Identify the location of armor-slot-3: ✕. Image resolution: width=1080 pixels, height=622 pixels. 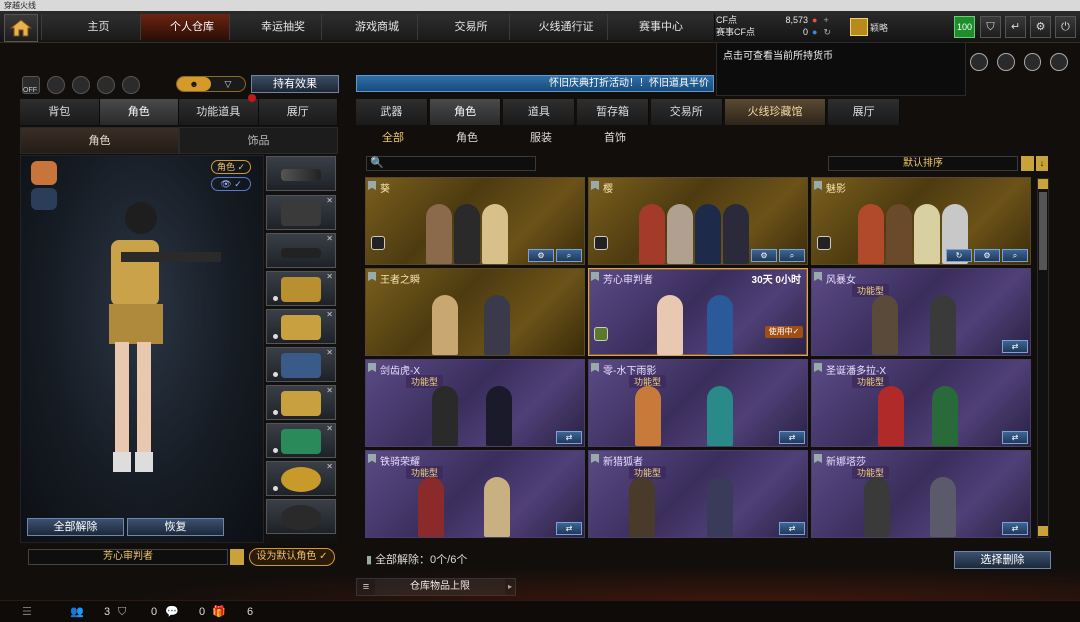
(301, 364).